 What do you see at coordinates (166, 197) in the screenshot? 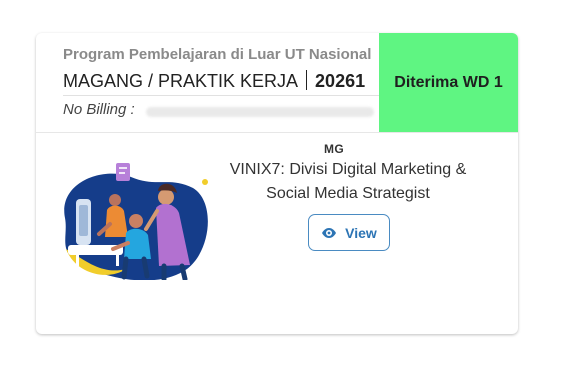
I see `person-right-head` at bounding box center [166, 197].